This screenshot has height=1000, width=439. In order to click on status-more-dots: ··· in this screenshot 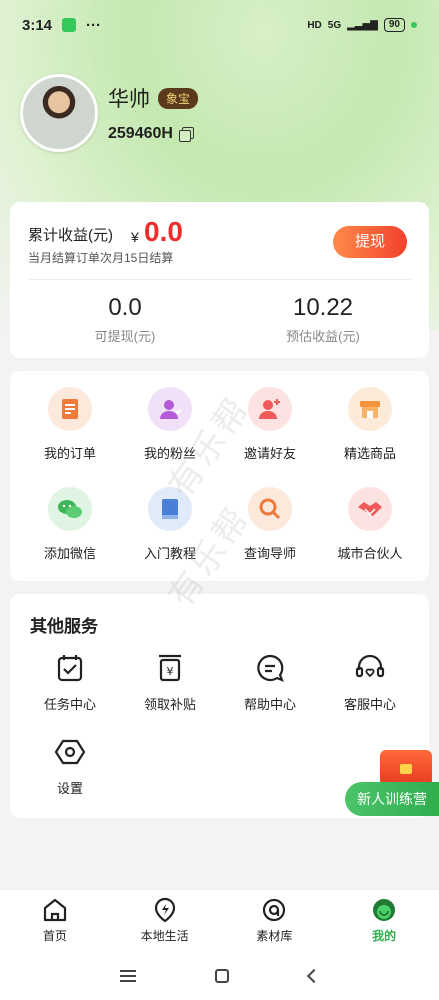, I will do `click(94, 25)`.